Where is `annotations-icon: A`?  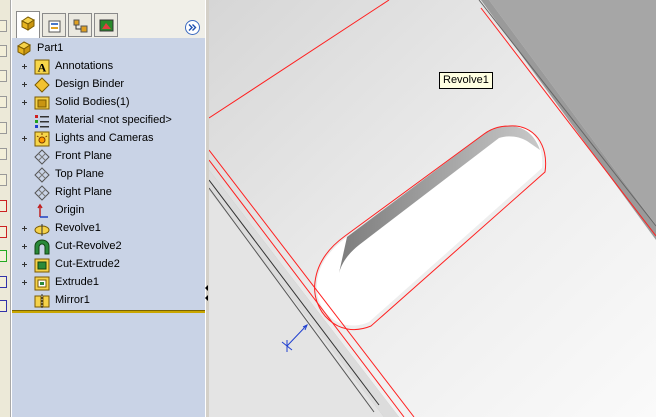
annotations-icon: A is located at coordinates (42, 67).